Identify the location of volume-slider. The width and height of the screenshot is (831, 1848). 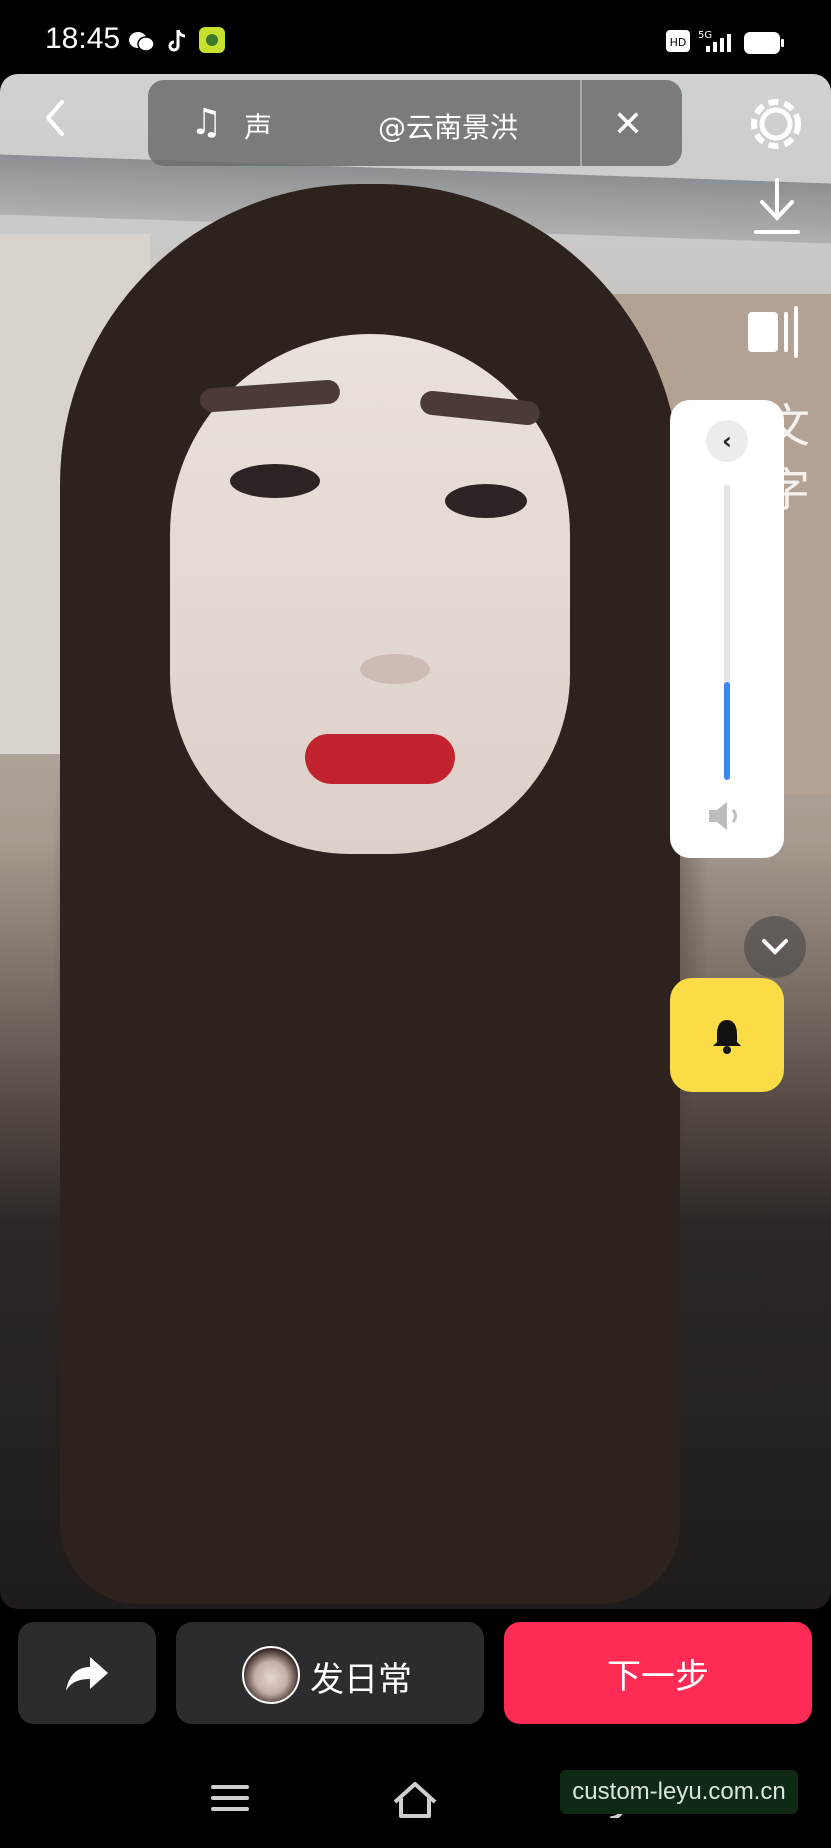
(727, 632).